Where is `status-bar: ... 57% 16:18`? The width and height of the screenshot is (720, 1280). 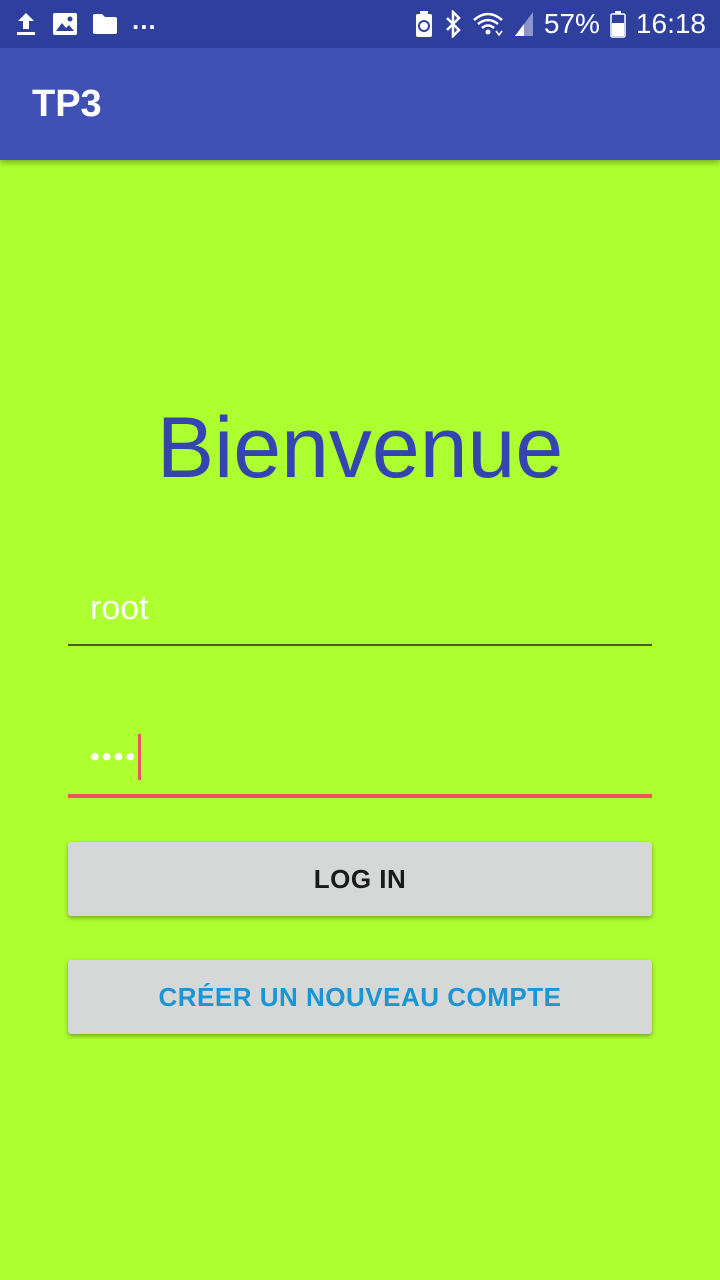 status-bar: ... 57% 16:18 is located at coordinates (360, 24).